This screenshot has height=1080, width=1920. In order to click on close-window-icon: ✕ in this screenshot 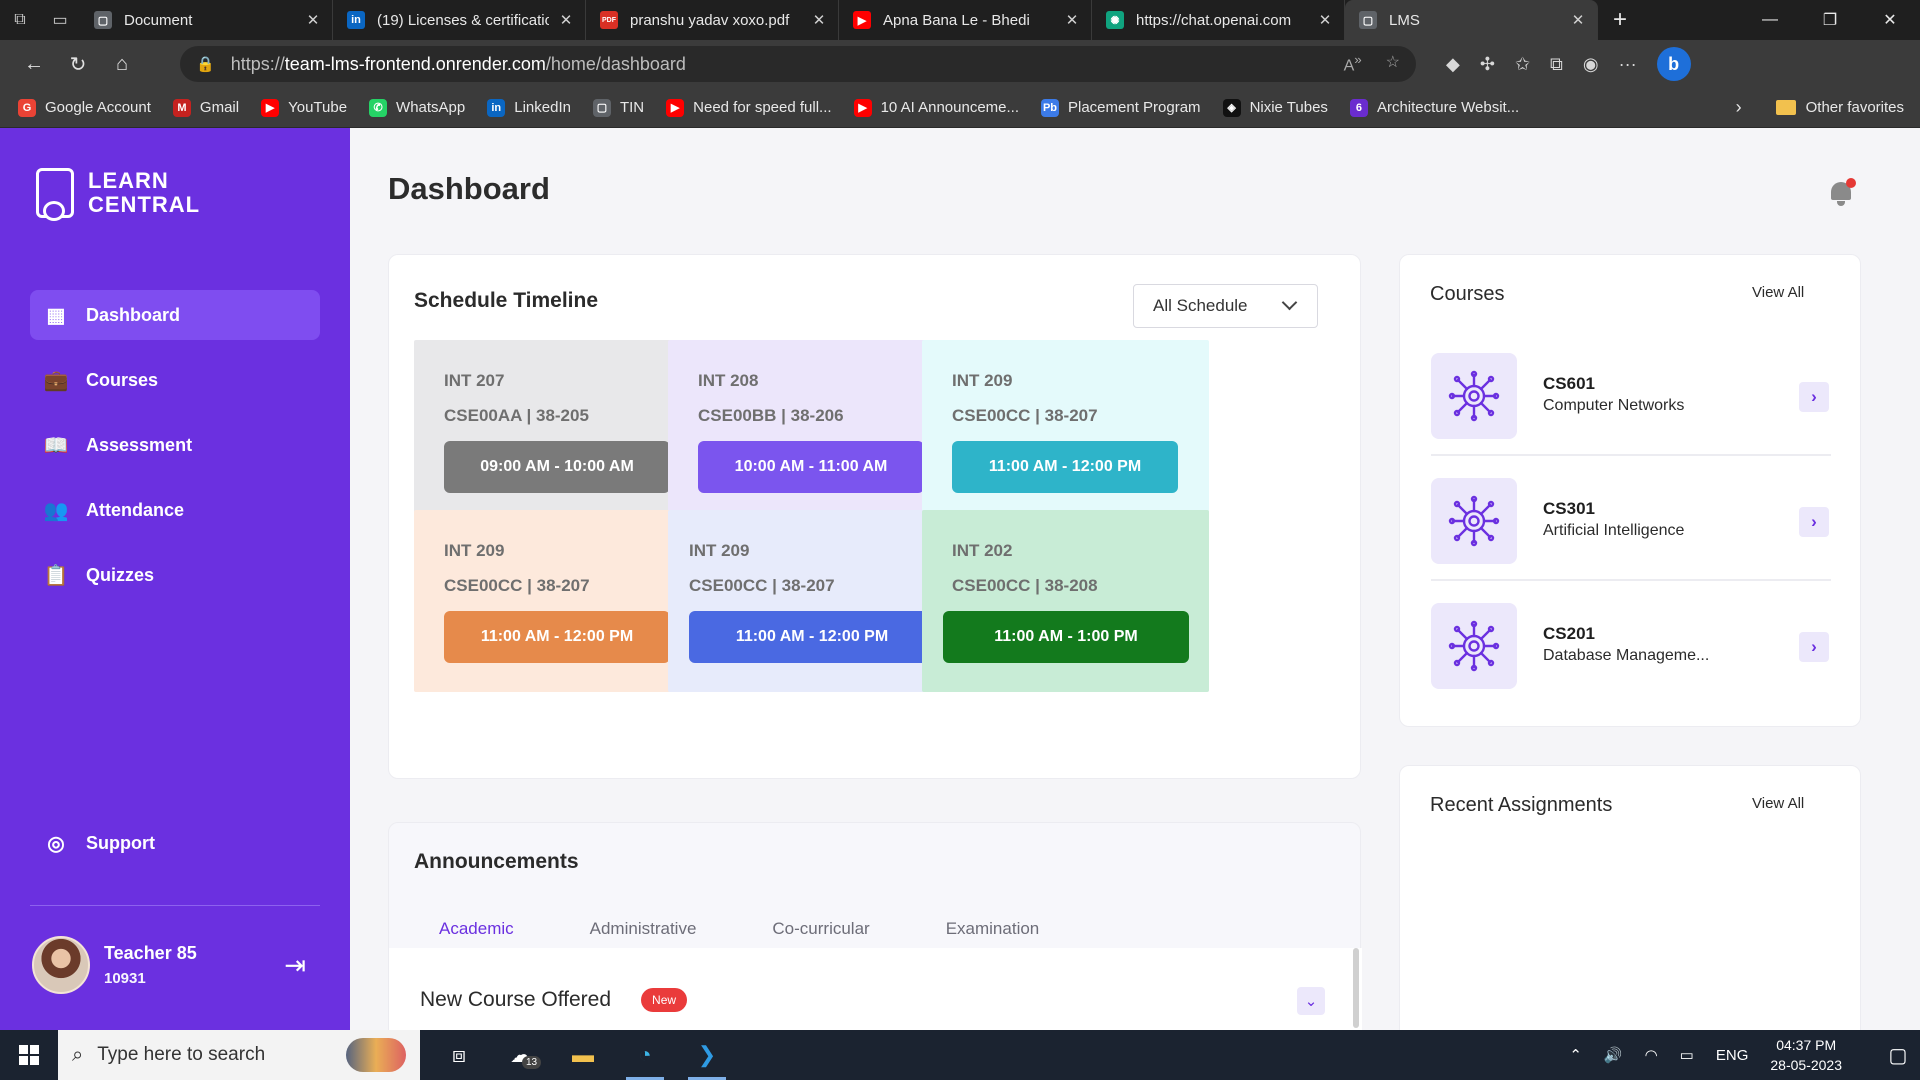, I will do `click(1890, 20)`.